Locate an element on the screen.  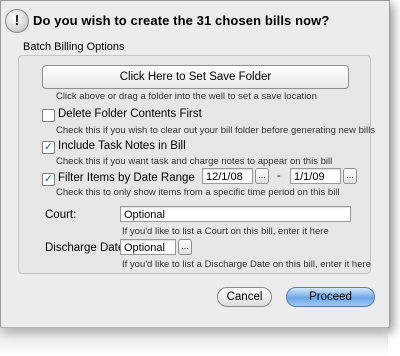
start-date-field: 12/1/08 is located at coordinates (227, 176).